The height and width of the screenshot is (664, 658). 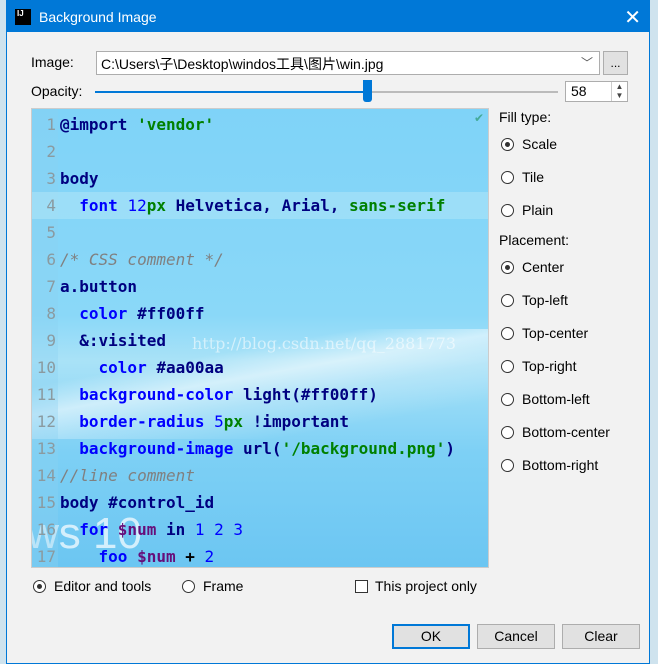 What do you see at coordinates (209, 556) in the screenshot?
I see `code-token: 2` at bounding box center [209, 556].